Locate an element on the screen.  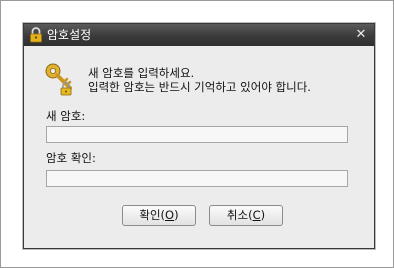
key-icon is located at coordinates (58, 79).